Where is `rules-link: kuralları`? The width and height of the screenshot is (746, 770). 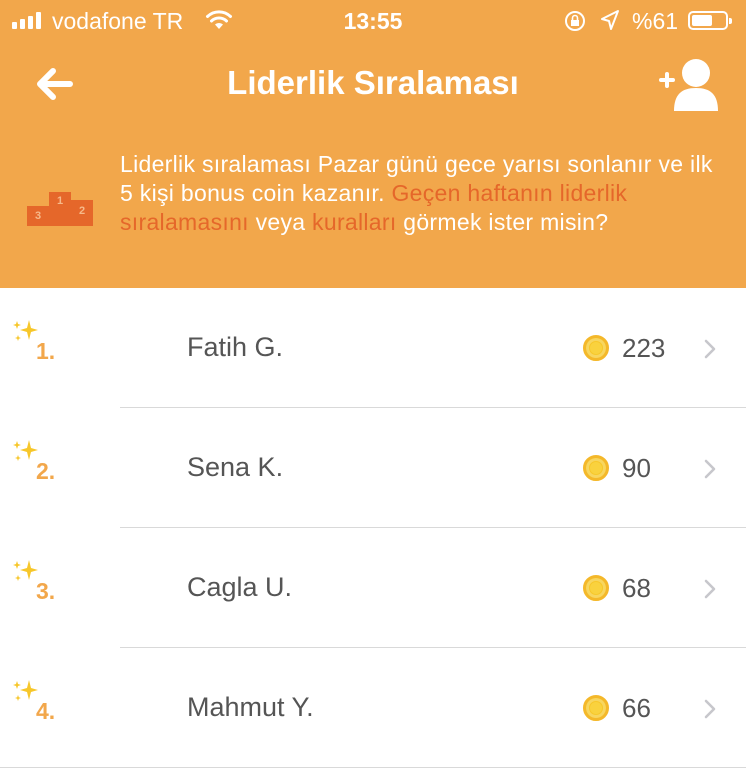
rules-link: kuralları is located at coordinates (354, 222).